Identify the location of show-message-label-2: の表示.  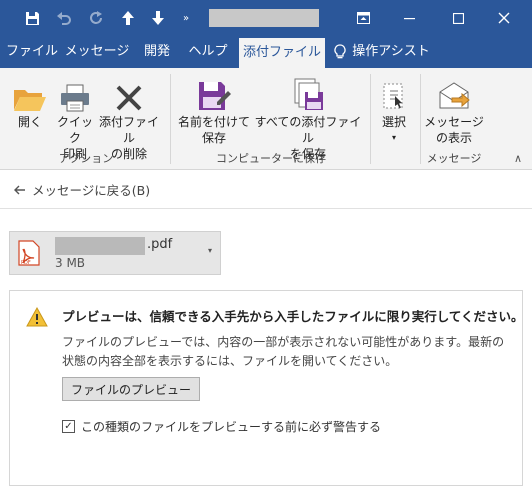
(453, 138).